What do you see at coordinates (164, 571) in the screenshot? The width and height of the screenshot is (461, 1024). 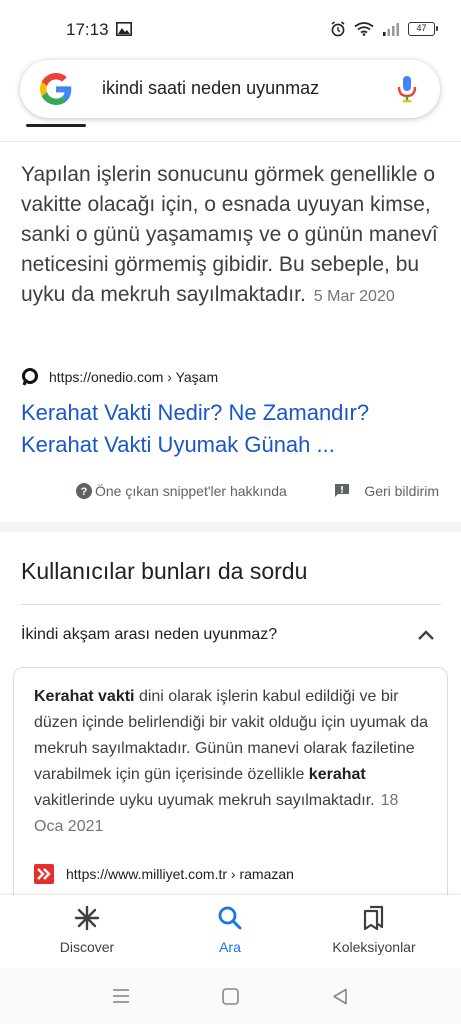 I see `people-also-ask-title: Kullanıcılar bunları da sordu` at bounding box center [164, 571].